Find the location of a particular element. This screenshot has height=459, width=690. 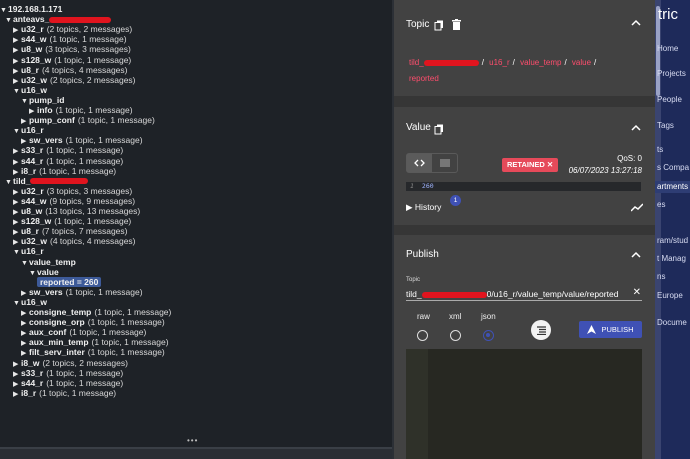

tree-node: ▶ u8_r (7 topics, 7 messages) is located at coordinates (63, 231).